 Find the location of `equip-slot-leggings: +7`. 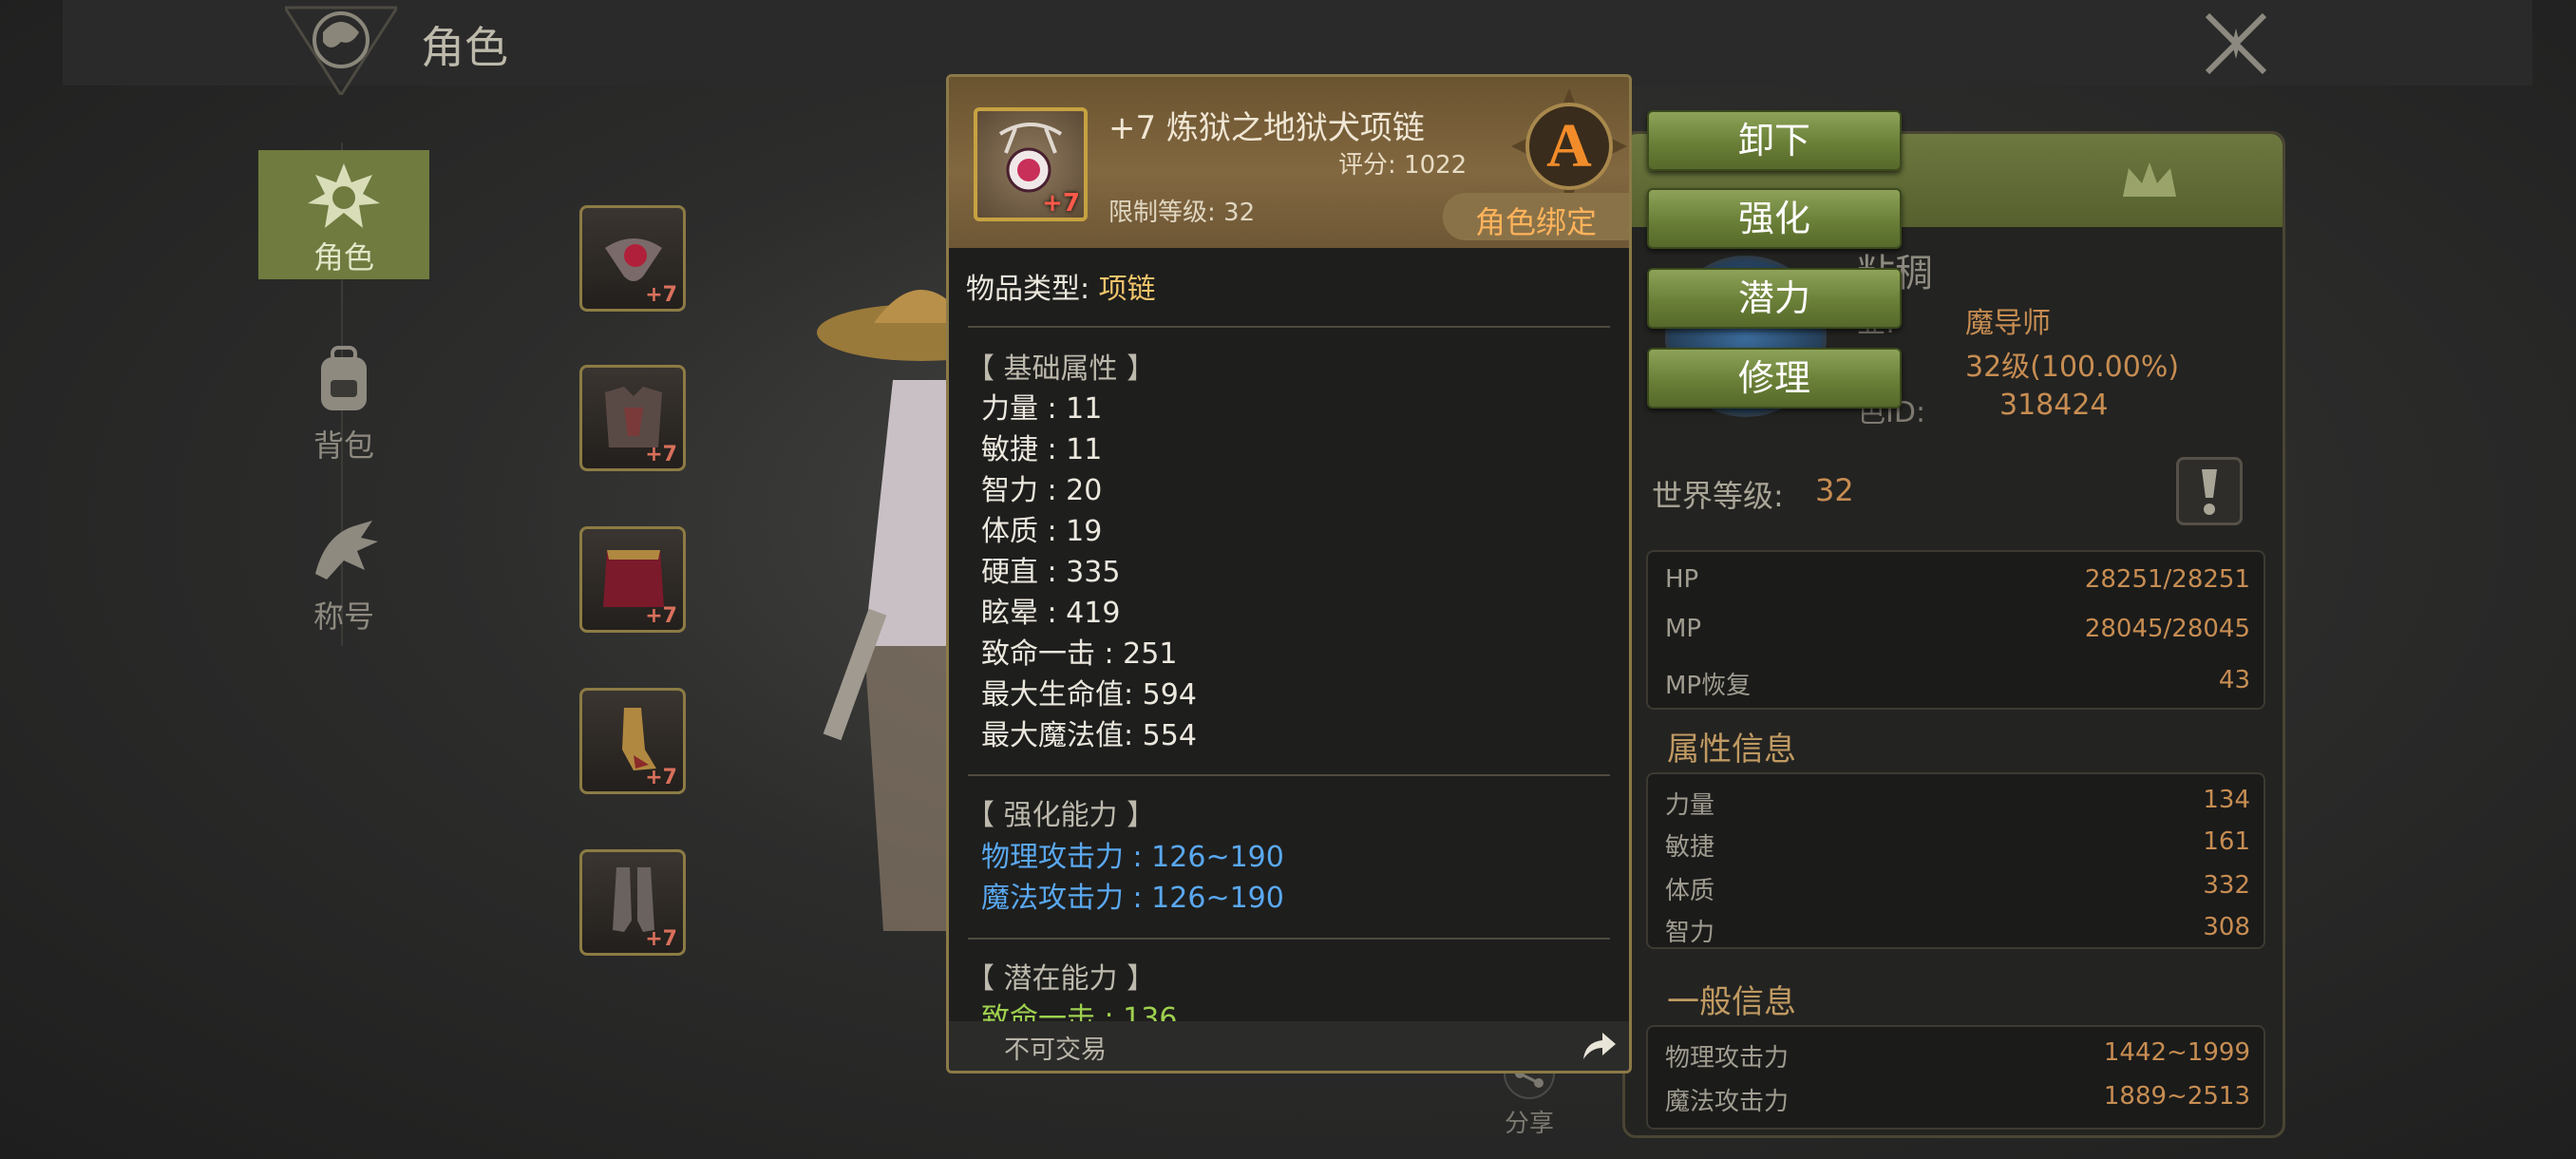

equip-slot-leggings: +7 is located at coordinates (632, 741).